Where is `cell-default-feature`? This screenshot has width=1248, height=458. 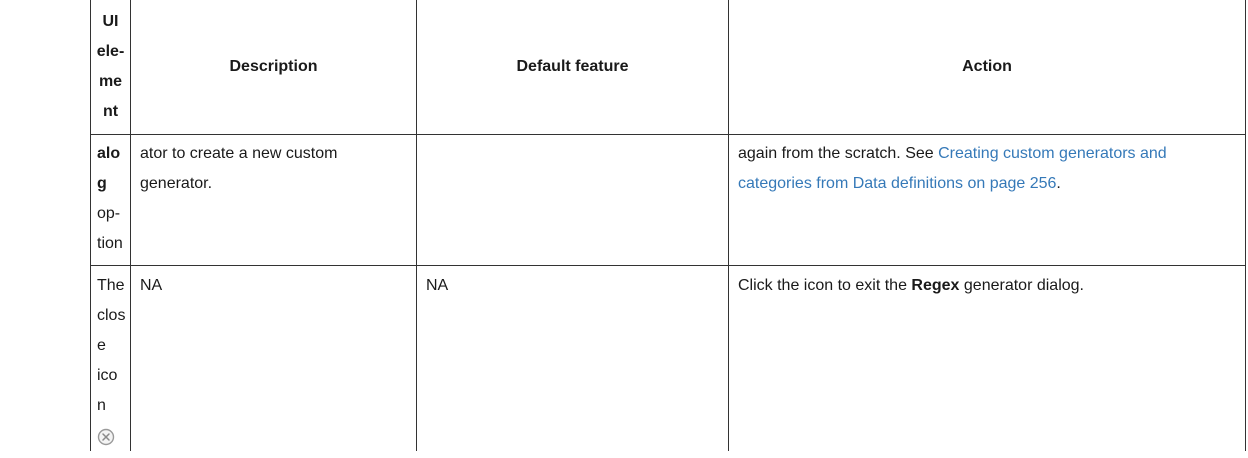
cell-default-feature is located at coordinates (572, 200).